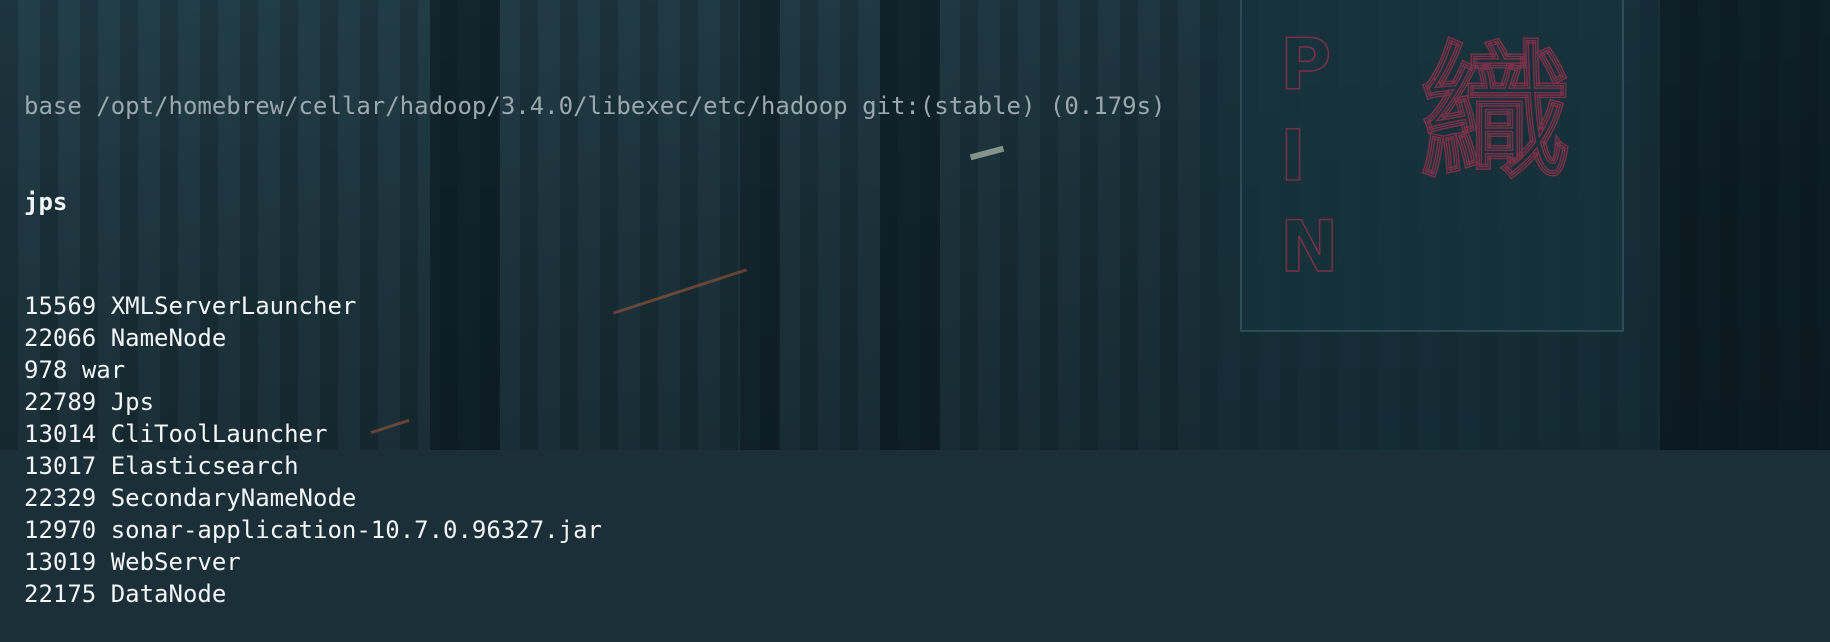 This screenshot has height=642, width=1830. I want to click on process-line: 15569 XMLServerLauncher, so click(595, 306).